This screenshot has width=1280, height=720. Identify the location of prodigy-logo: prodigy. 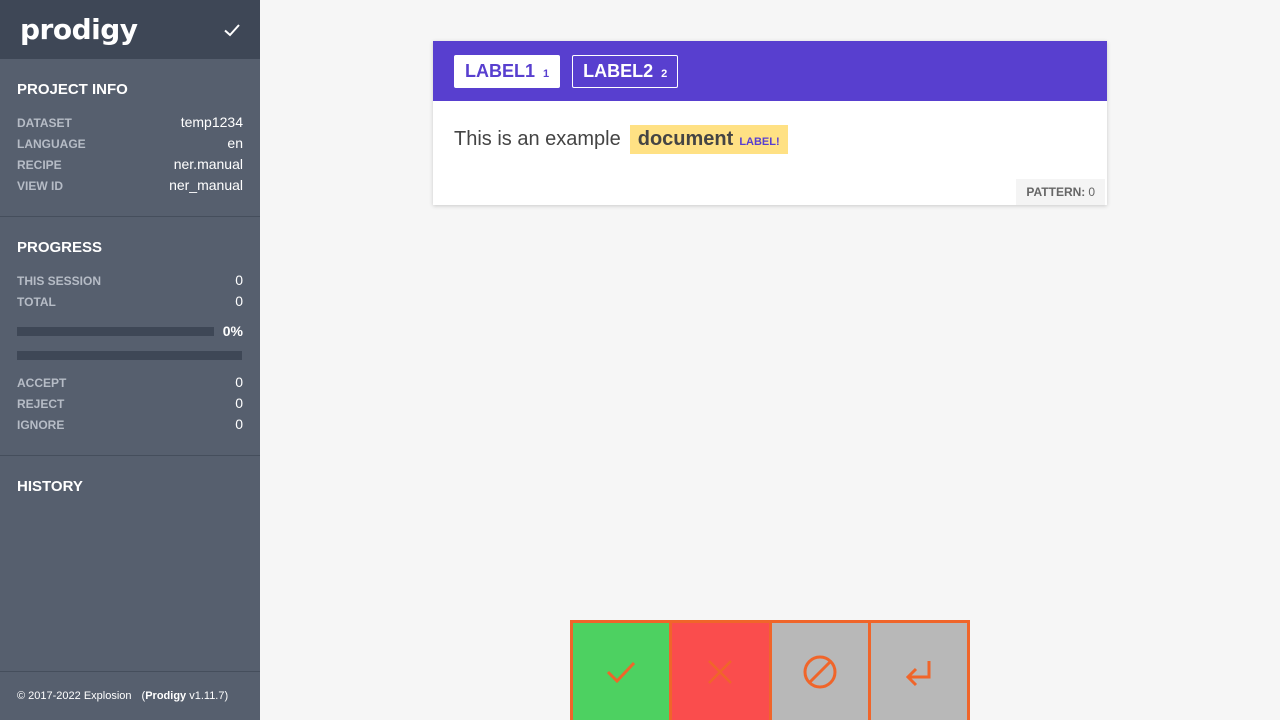
(79, 29).